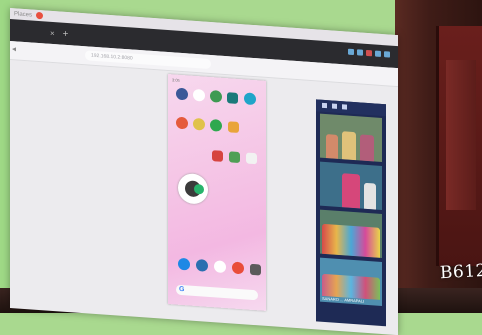 The height and width of the screenshot is (335, 482). I want to click on green-wall-edge, so click(5, 156).